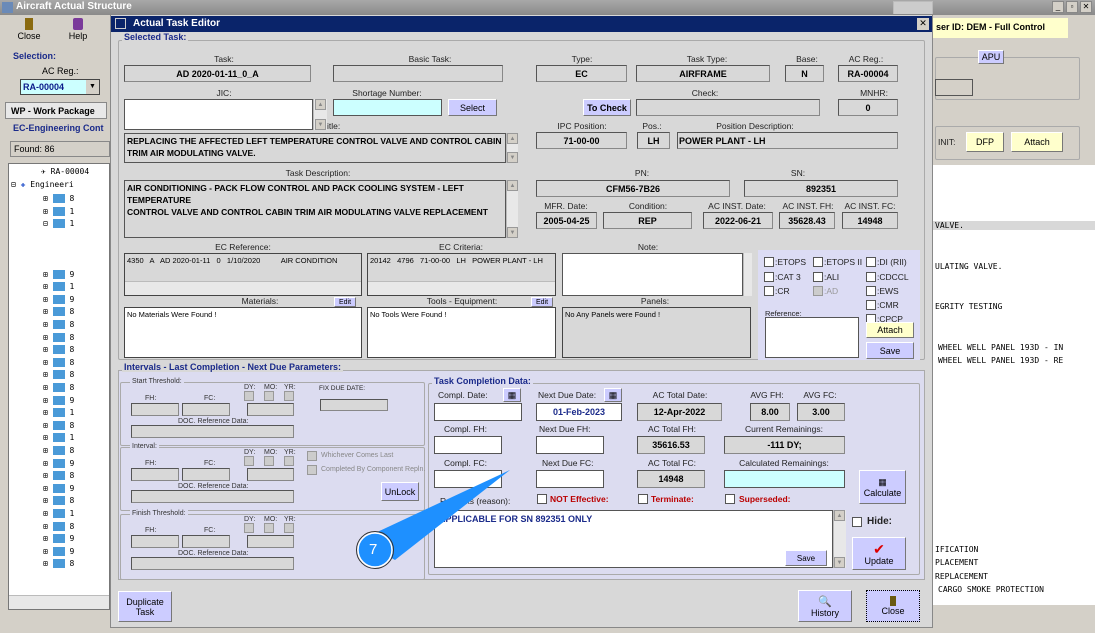  What do you see at coordinates (58, 223) in the screenshot?
I see `tree-item: ⊟ 1` at bounding box center [58, 223].